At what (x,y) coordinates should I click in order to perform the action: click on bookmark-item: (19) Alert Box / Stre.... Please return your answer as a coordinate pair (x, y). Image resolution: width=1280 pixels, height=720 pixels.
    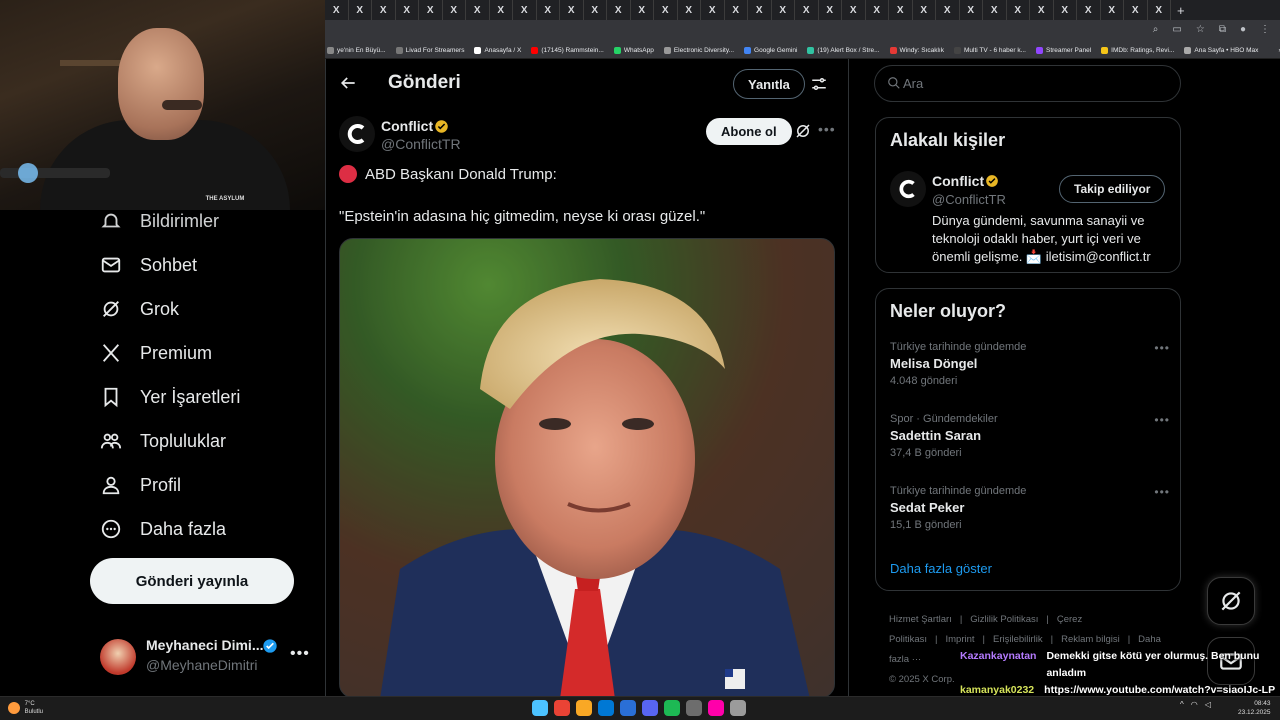
    Looking at the image, I should click on (843, 50).